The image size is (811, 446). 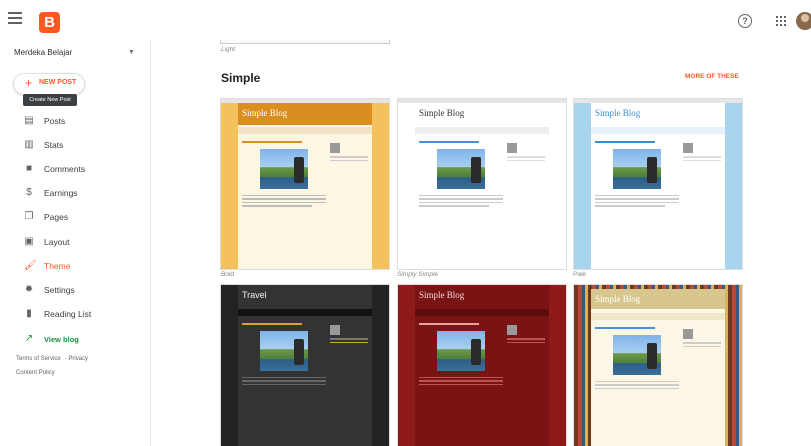 What do you see at coordinates (65, 169) in the screenshot?
I see `sidebar-item-label: Comments` at bounding box center [65, 169].